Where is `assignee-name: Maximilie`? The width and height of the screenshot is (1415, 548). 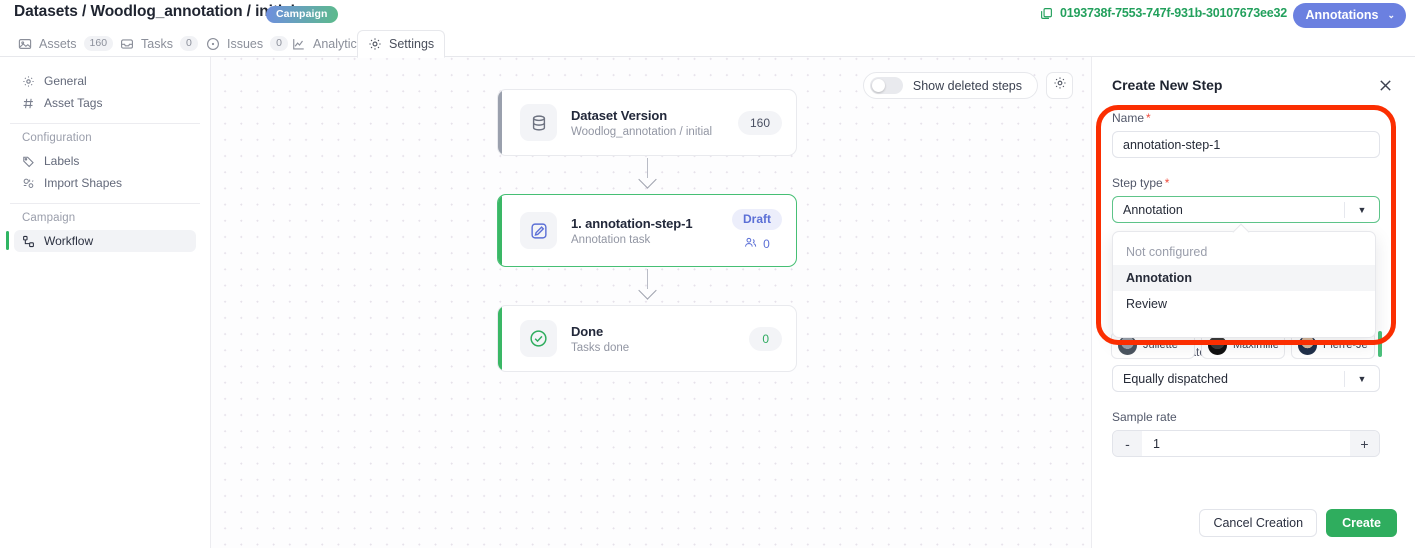
assignee-name: Maximilie is located at coordinates (1255, 345).